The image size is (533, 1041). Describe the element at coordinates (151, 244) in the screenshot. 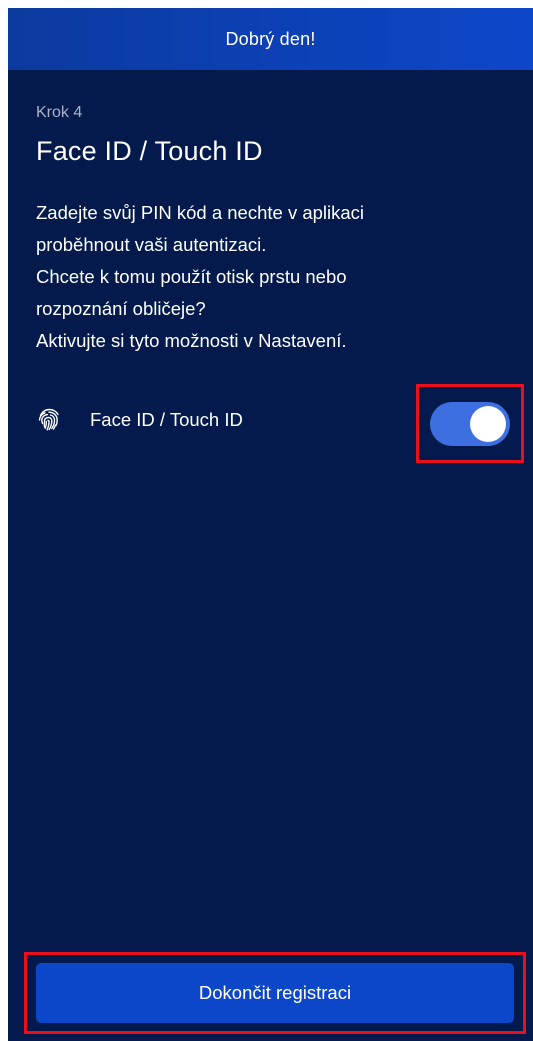

I see `description-line: proběhnout vaši autentizaci.` at that location.